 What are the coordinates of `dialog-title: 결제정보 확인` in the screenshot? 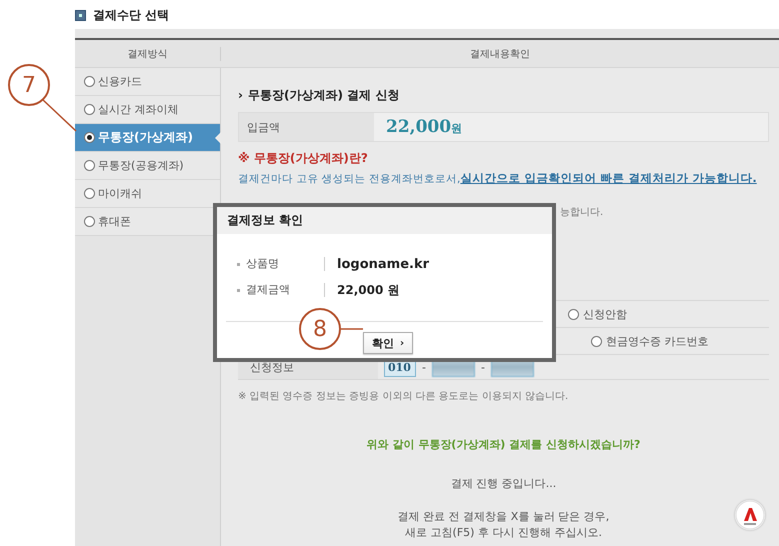 It's located at (265, 220).